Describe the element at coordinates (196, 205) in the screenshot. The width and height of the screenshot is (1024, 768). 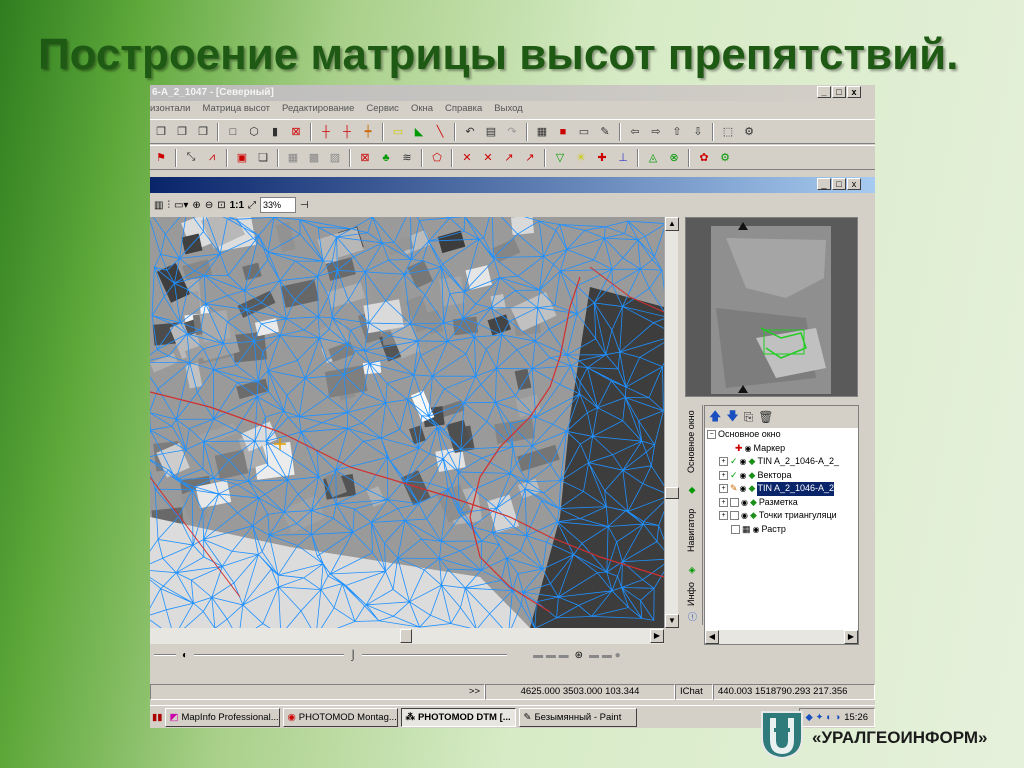
I see `zoom-in-icon: ⊕` at that location.